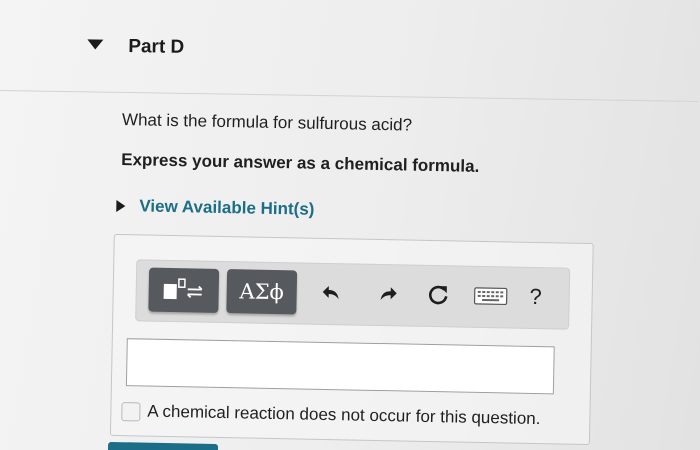 The image size is (700, 450). What do you see at coordinates (353, 294) in the screenshot?
I see `math-toolbar: ΑΣϕ ?` at bounding box center [353, 294].